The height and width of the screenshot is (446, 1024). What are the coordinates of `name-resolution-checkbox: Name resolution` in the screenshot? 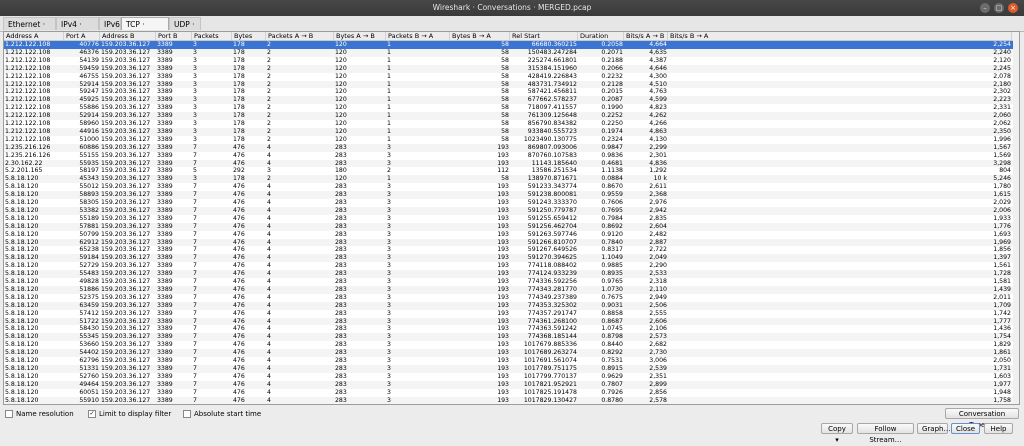 It's located at (39, 414).